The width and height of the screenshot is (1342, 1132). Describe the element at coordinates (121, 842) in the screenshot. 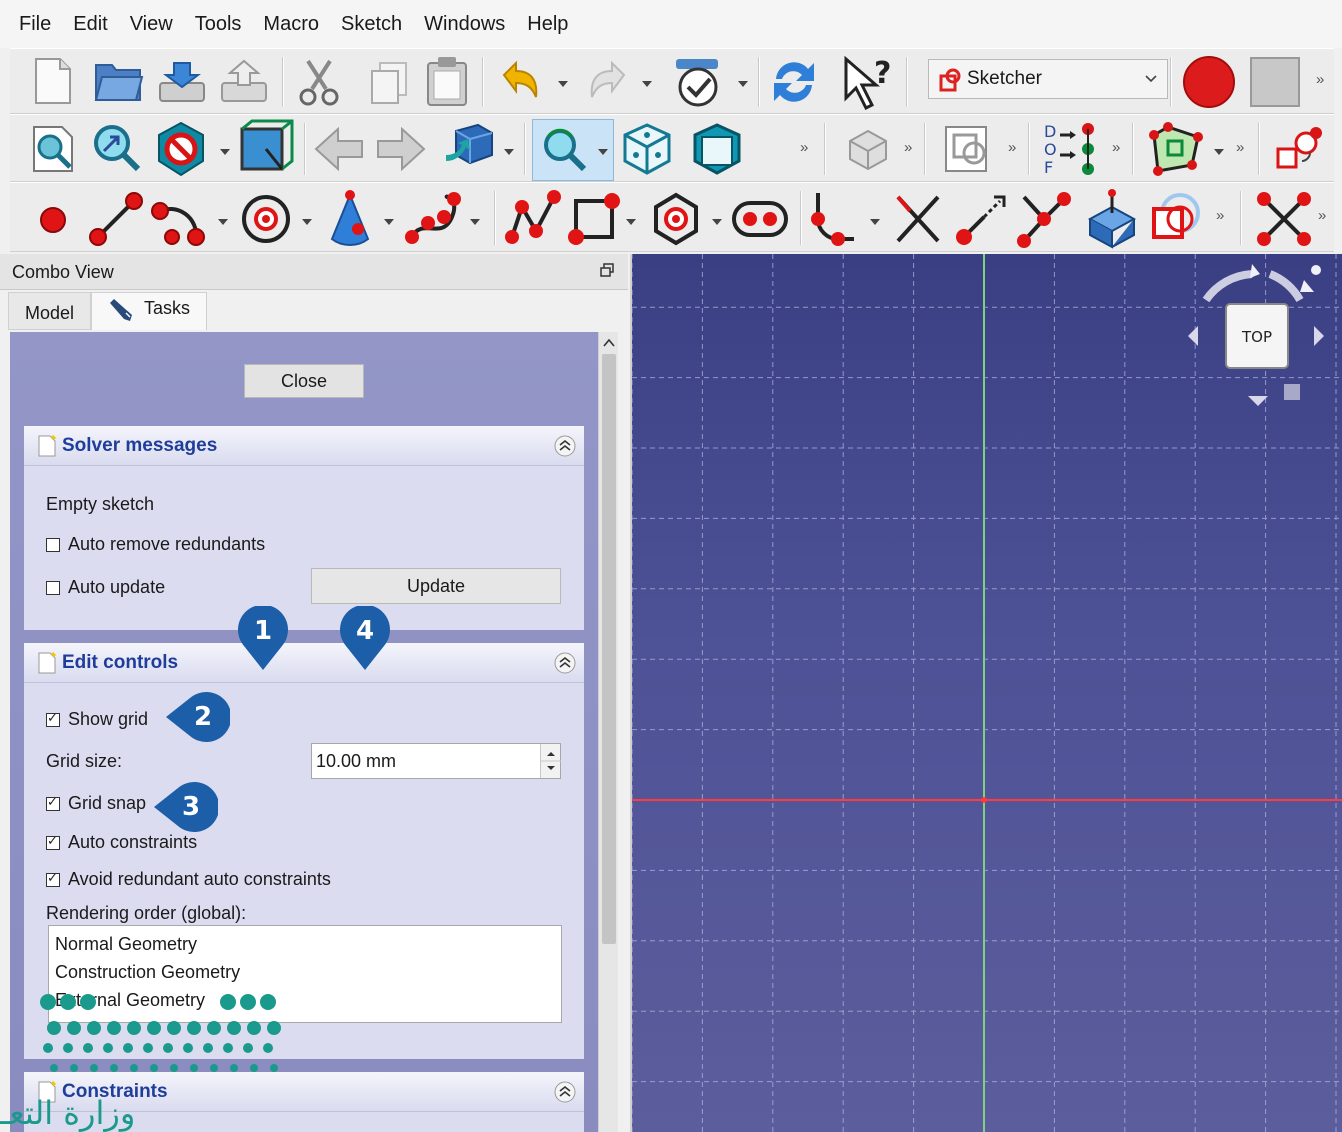

I see `auto-constraints-checkbox: Auto constraints` at that location.